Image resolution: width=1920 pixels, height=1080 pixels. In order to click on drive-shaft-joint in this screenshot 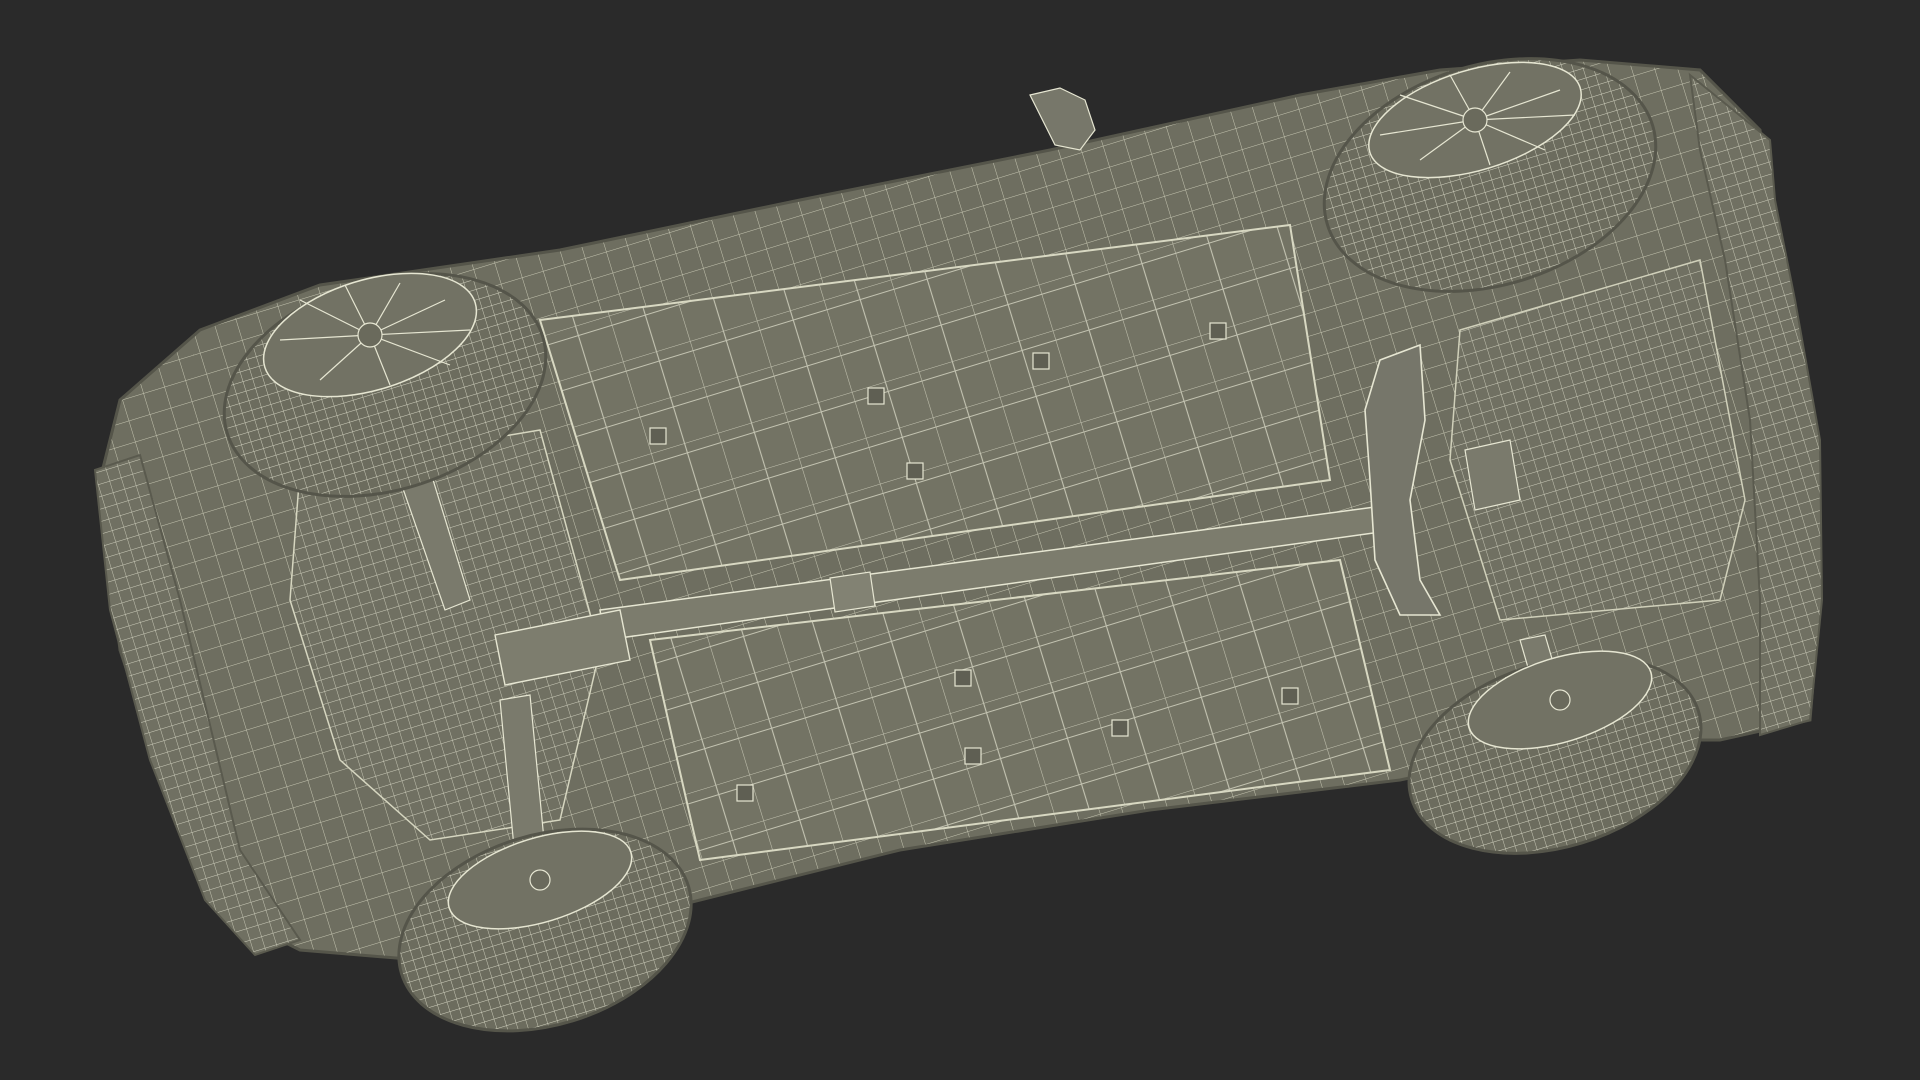, I will do `click(852, 592)`.